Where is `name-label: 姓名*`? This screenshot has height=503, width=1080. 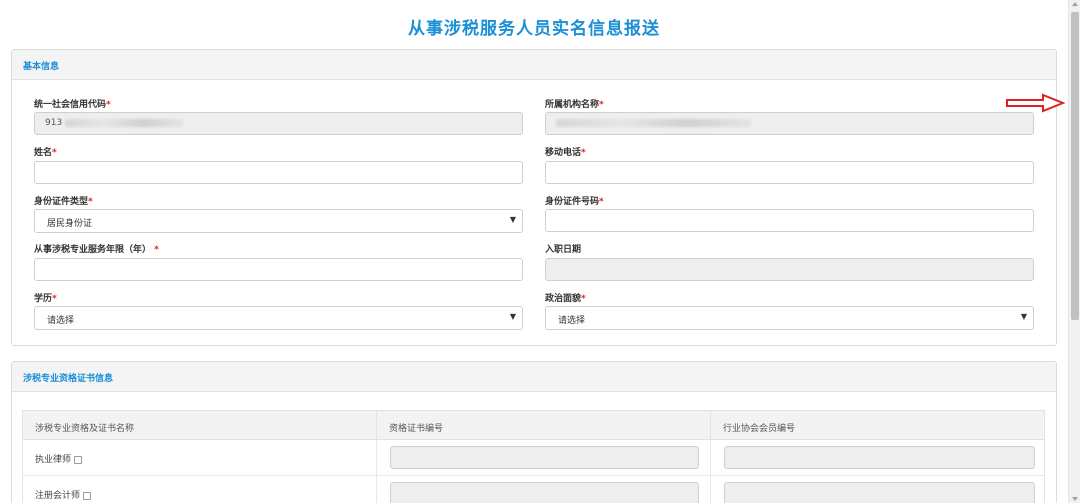 name-label: 姓名* is located at coordinates (45, 153).